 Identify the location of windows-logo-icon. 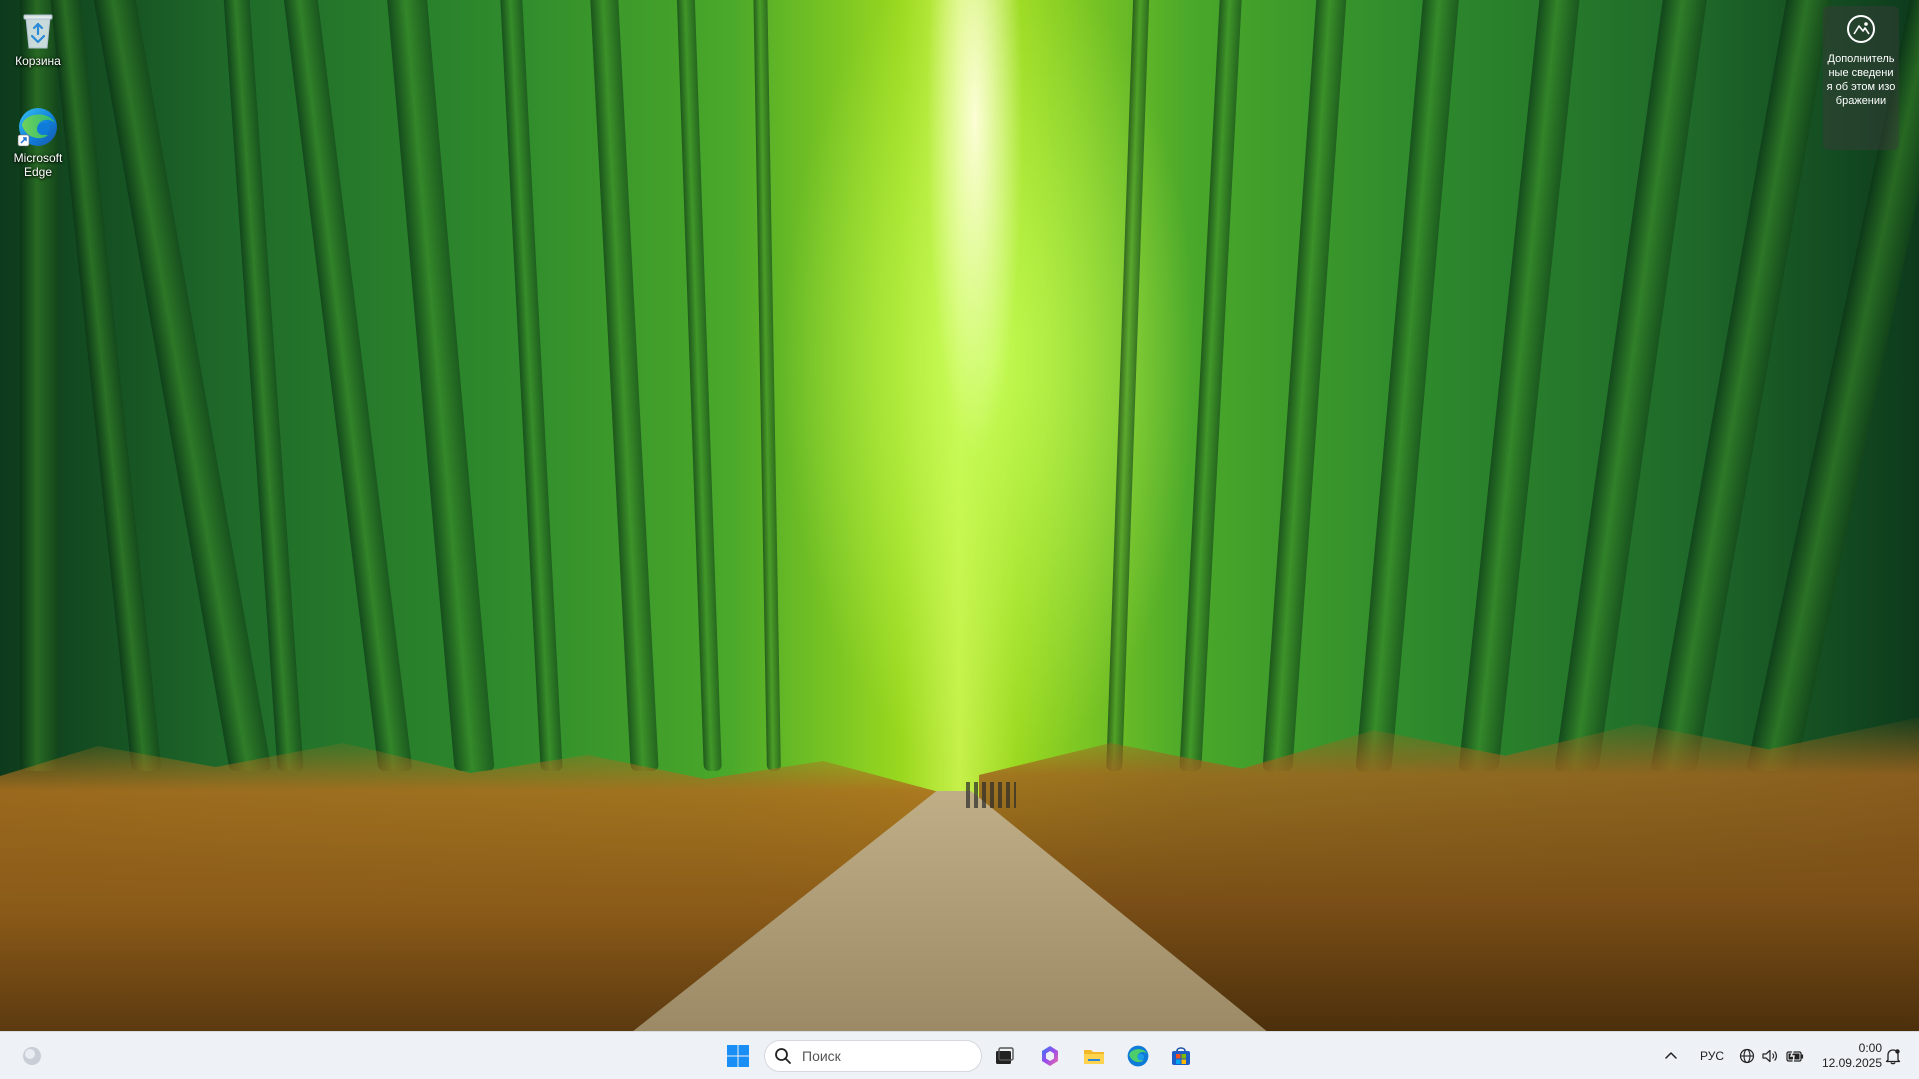
(738, 1056).